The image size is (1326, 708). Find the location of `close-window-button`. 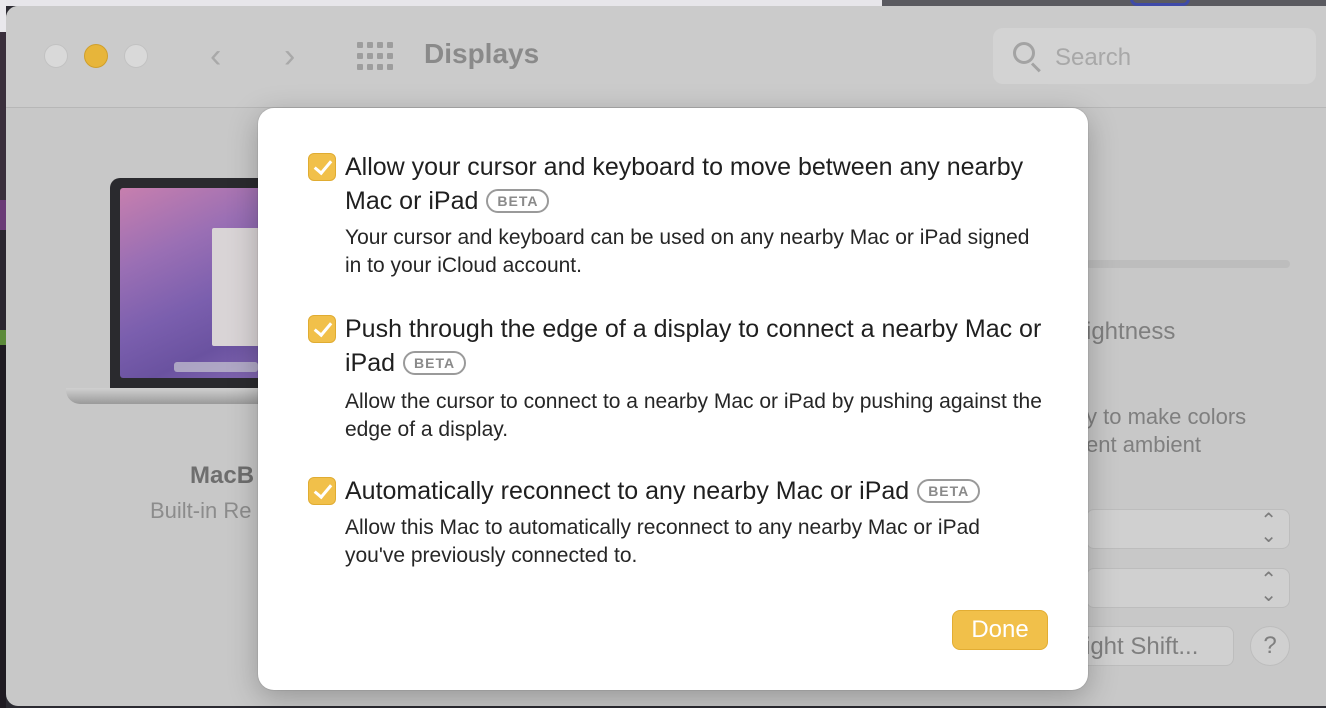

close-window-button is located at coordinates (56, 56).